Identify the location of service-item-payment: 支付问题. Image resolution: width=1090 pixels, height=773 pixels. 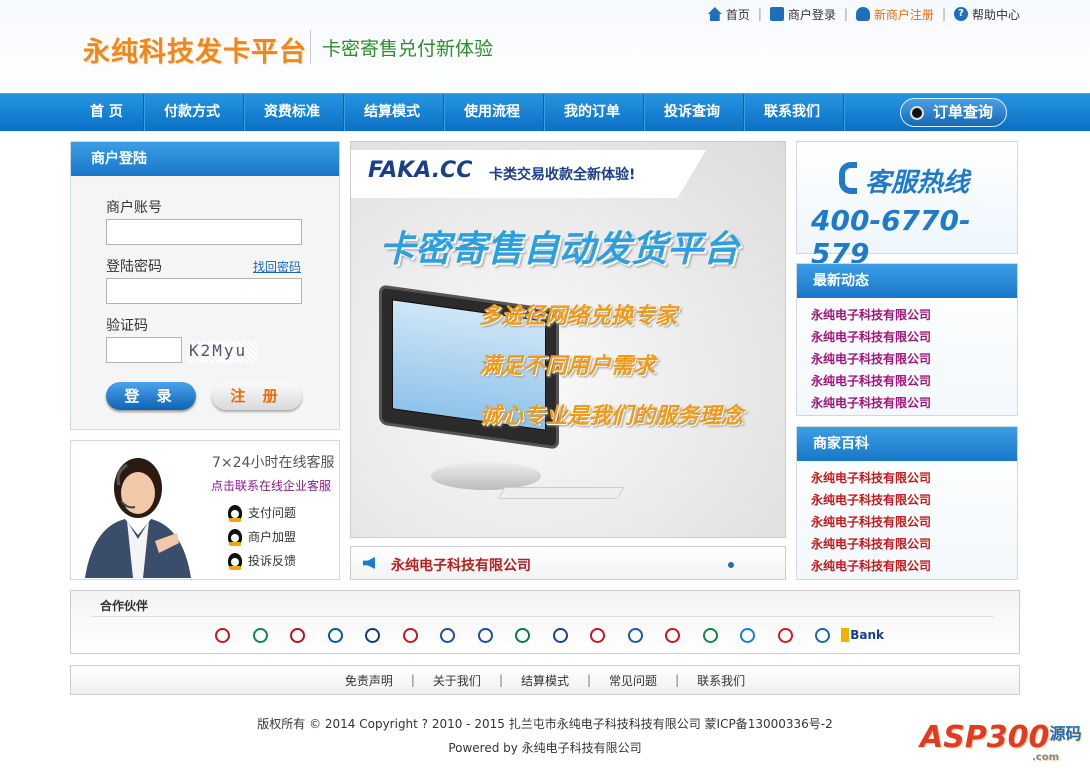
(262, 513).